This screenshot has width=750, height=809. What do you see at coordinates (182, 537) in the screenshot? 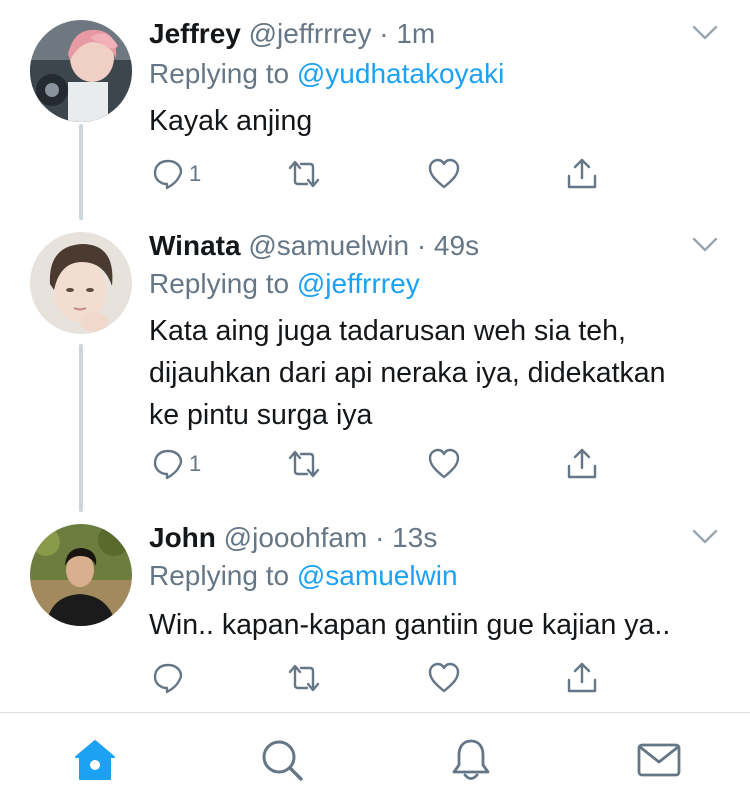
I see `display-name: John` at bounding box center [182, 537].